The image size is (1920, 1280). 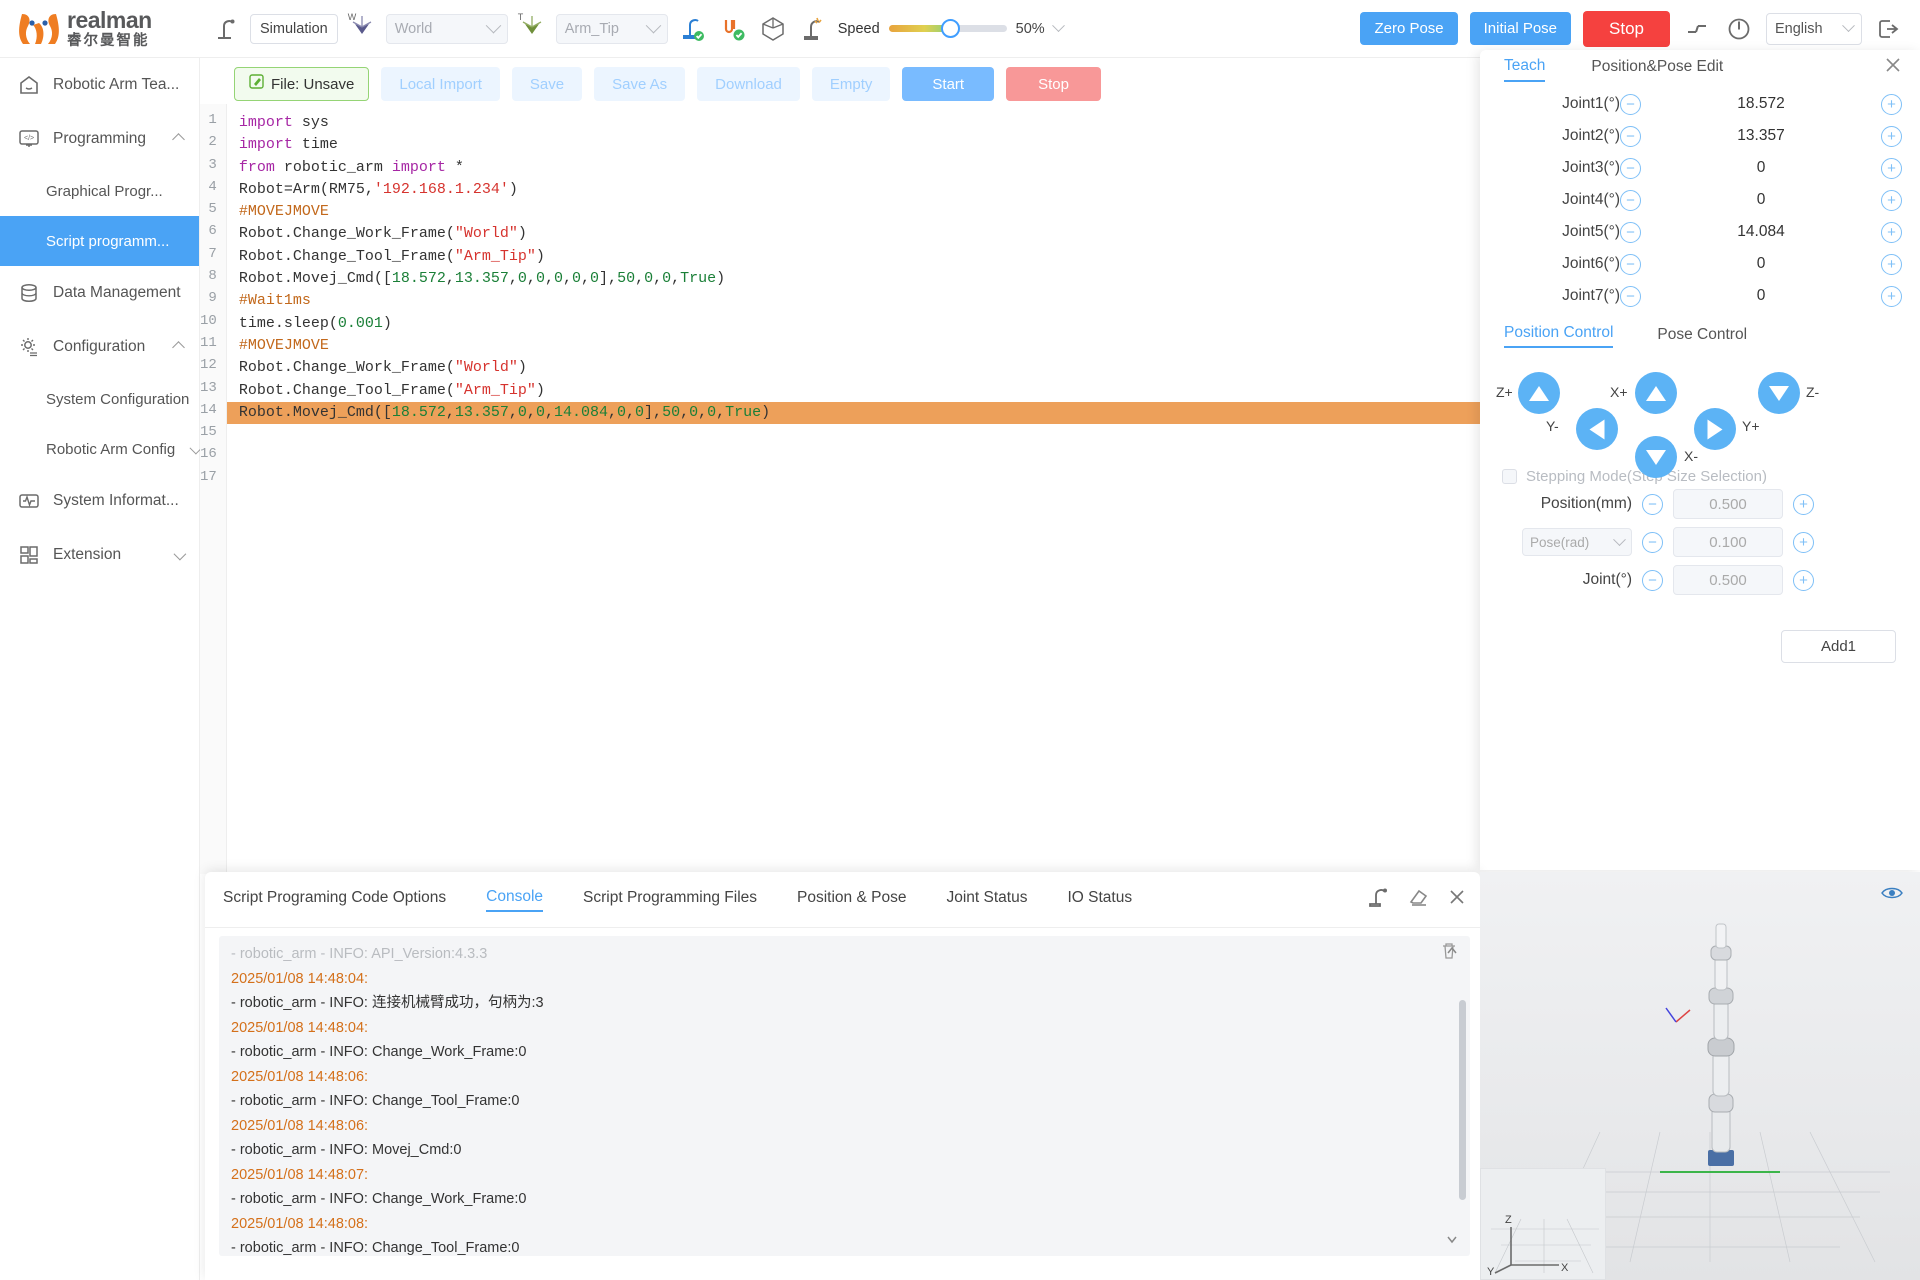 I want to click on jog-x-plus-button, so click(x=1656, y=393).